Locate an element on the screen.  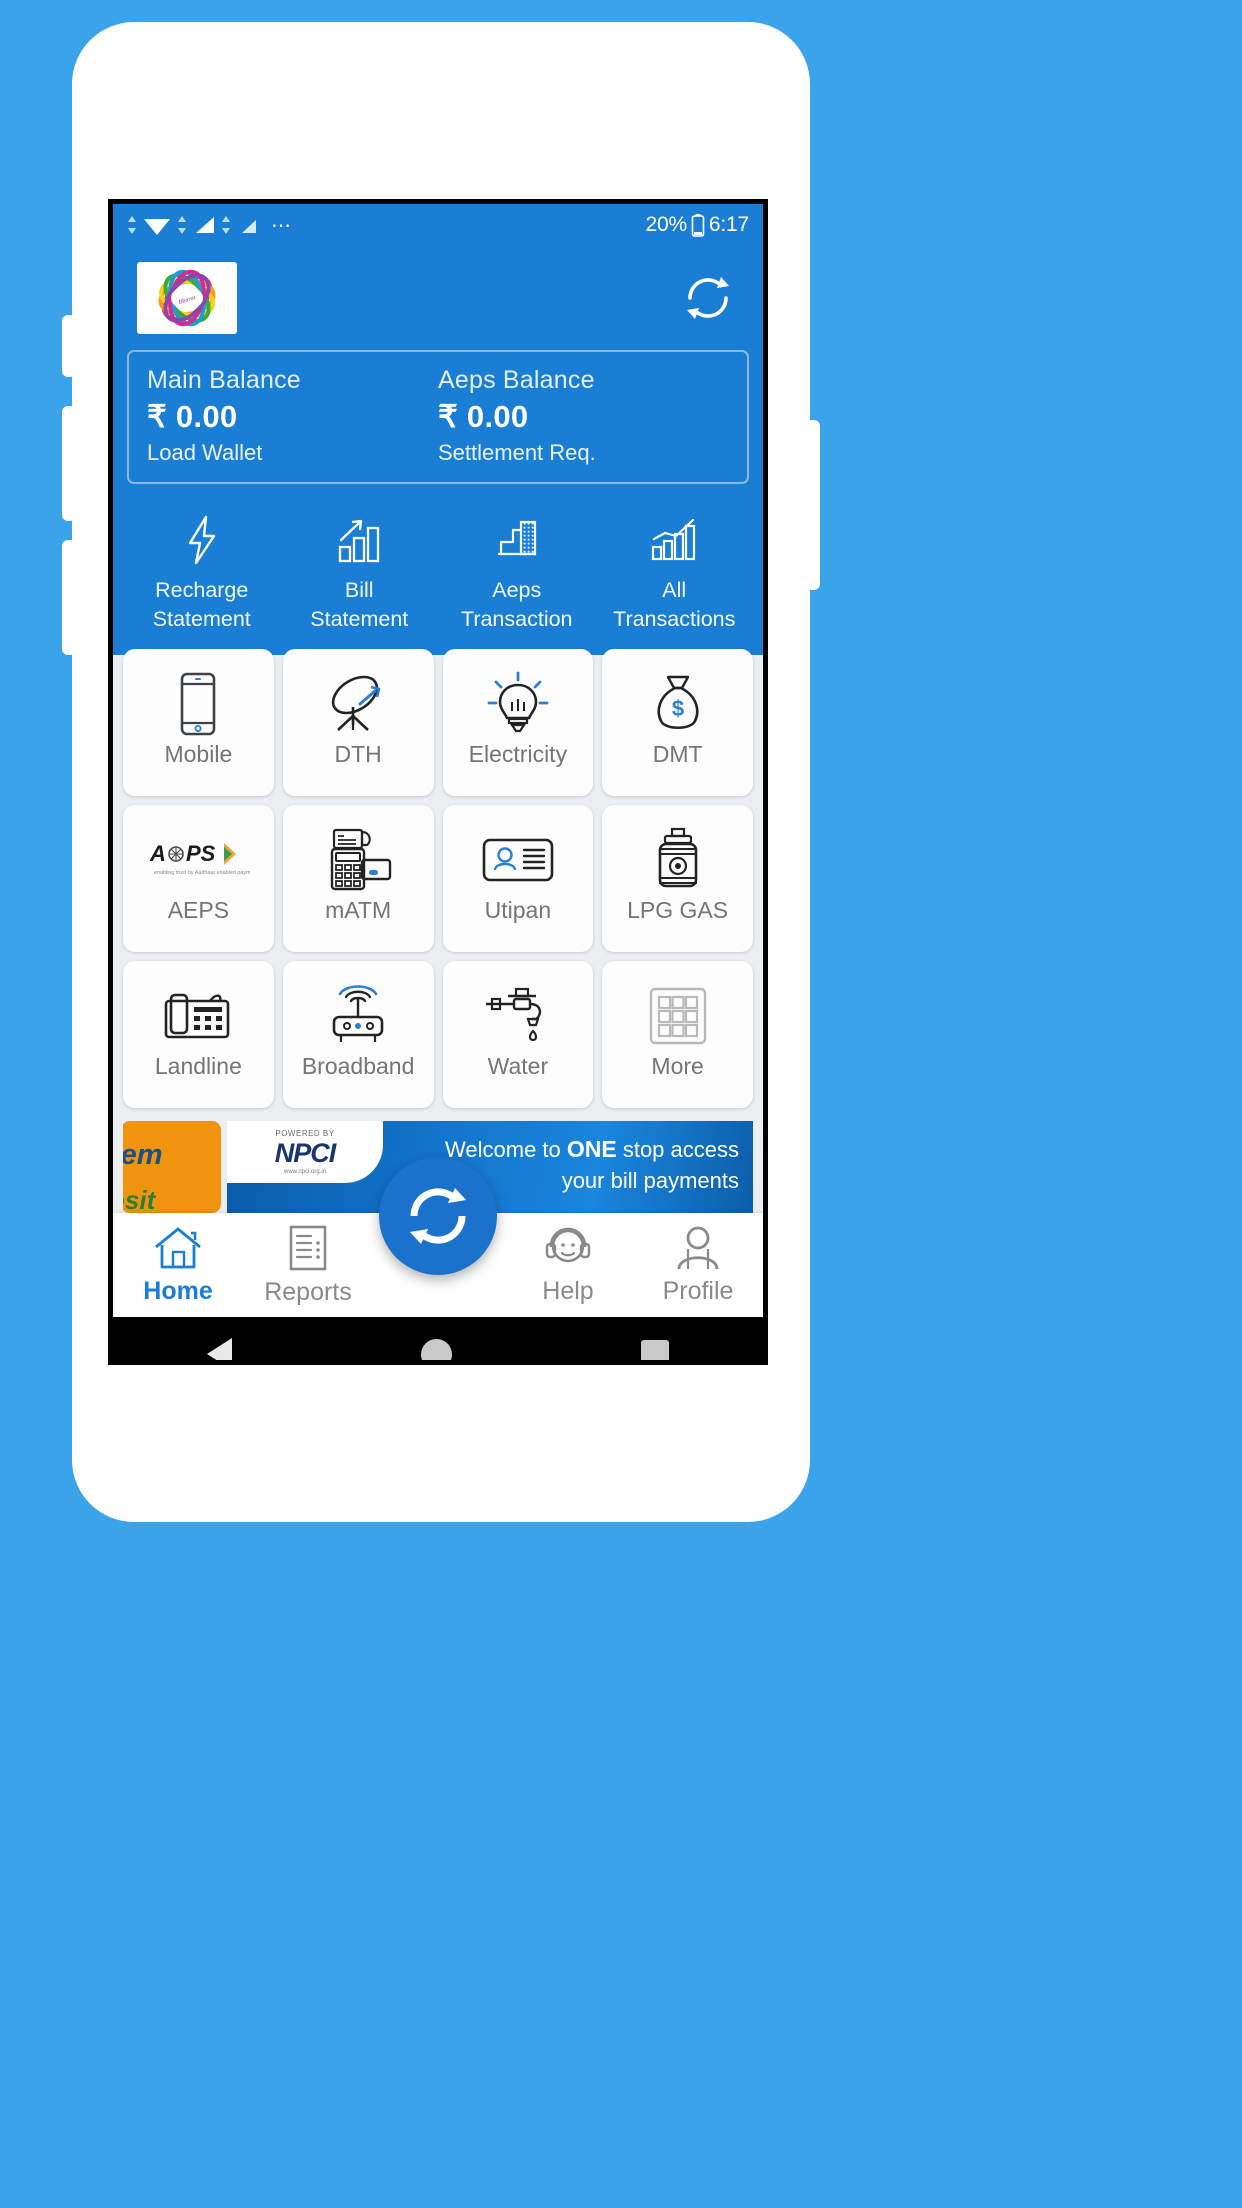
bar-chart-up-icon is located at coordinates (359, 541).